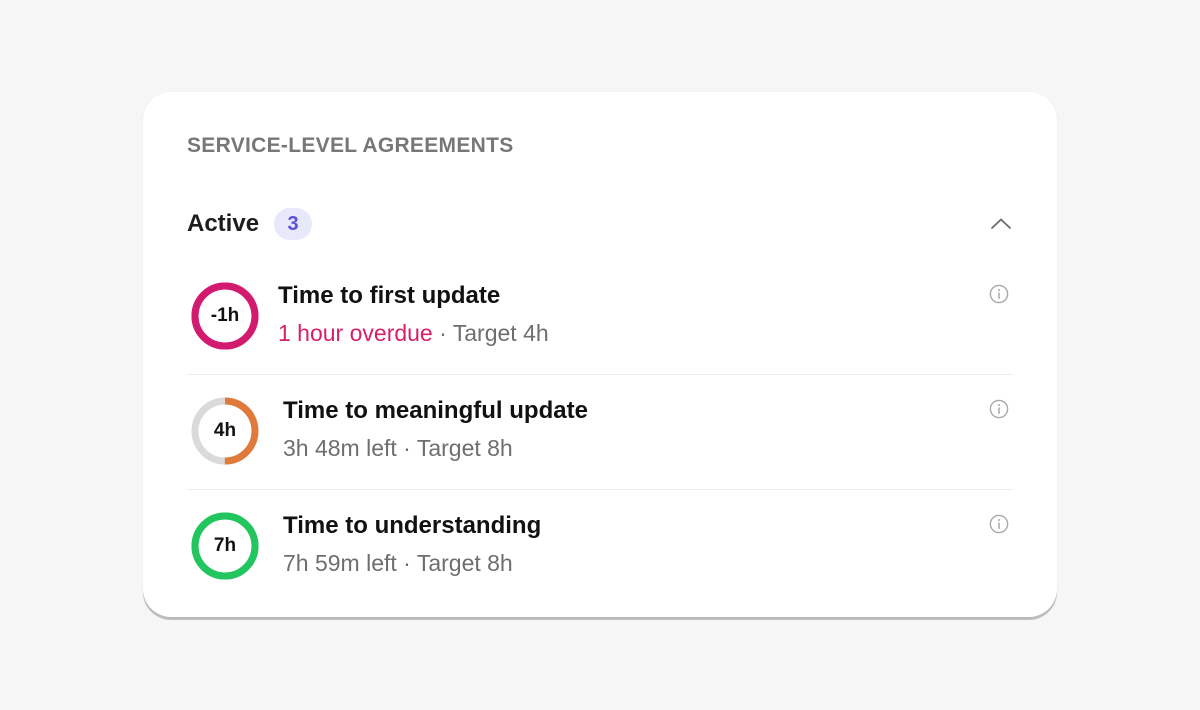  I want to click on sla-subtitle: 7h 59m left · Target 8h, so click(398, 563).